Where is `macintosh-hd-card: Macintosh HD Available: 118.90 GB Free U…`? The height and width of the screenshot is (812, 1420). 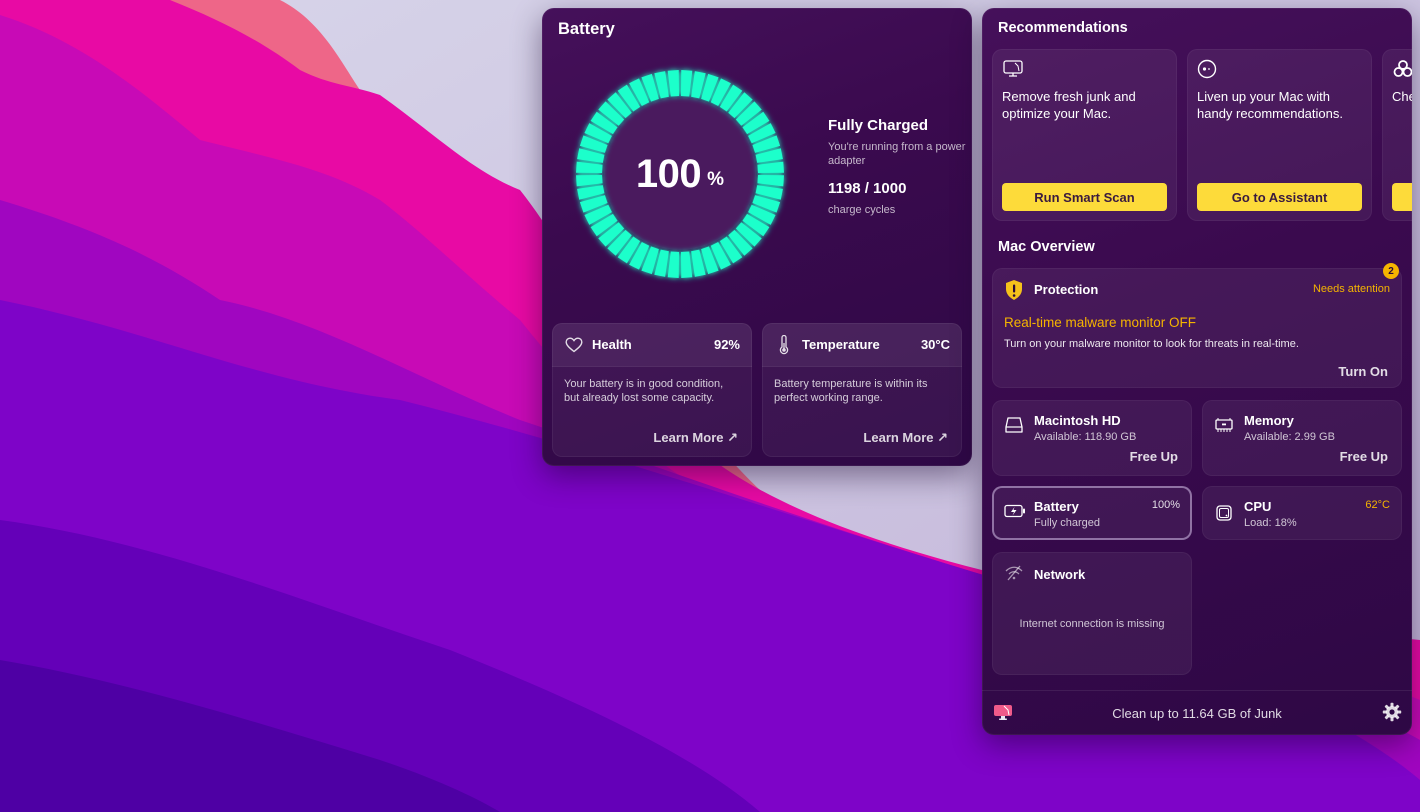
macintosh-hd-card: Macintosh HD Available: 118.90 GB Free U… is located at coordinates (1092, 438).